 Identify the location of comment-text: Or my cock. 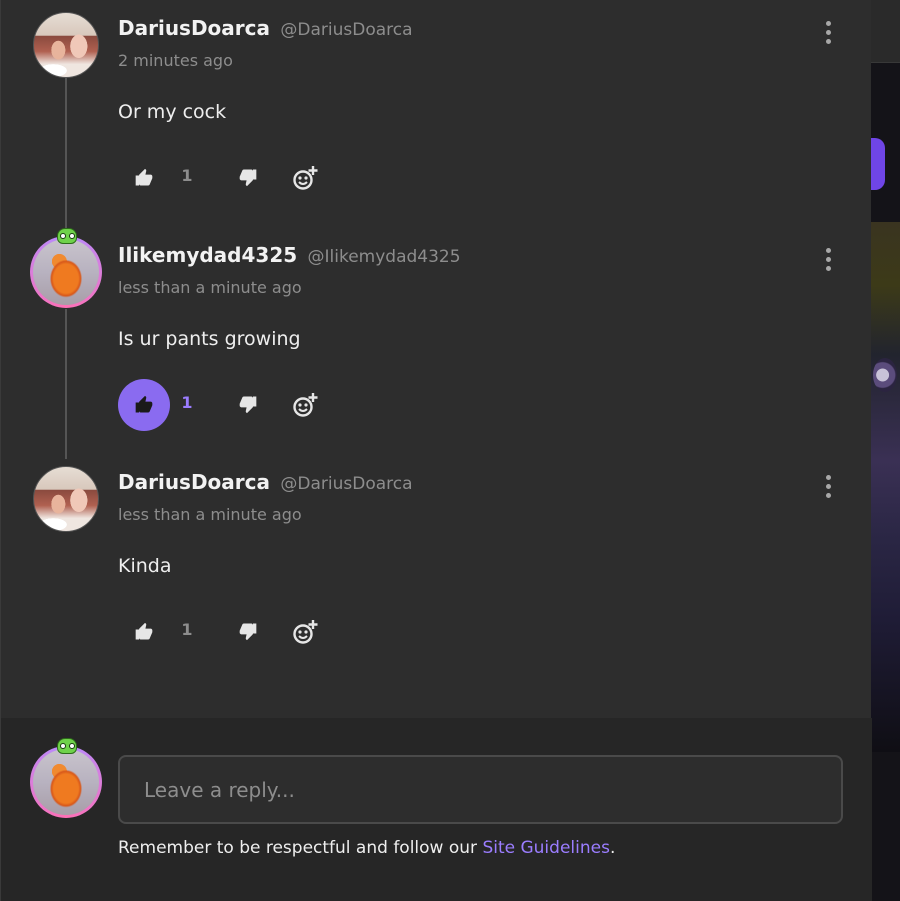
(172, 112).